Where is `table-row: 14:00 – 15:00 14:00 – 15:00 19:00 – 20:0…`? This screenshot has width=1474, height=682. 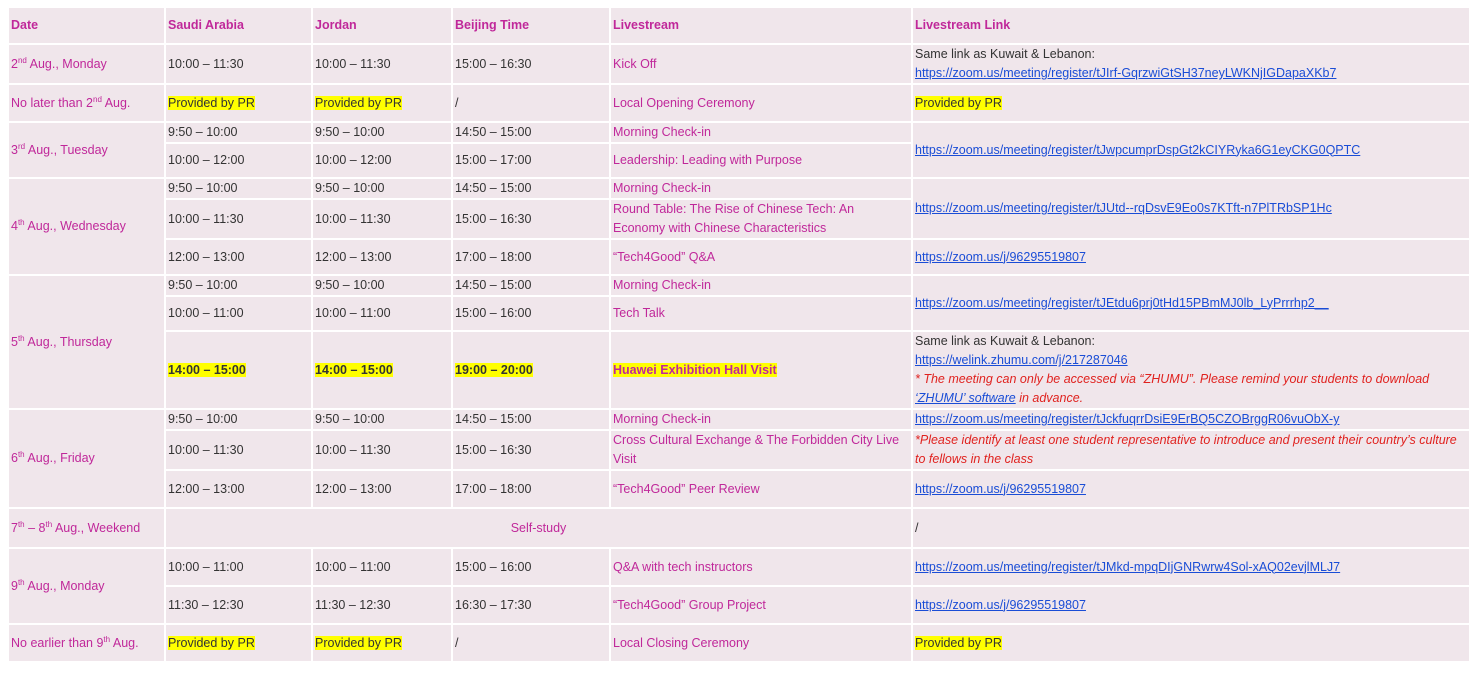 table-row: 14:00 – 15:00 14:00 – 15:00 19:00 – 20:0… is located at coordinates (739, 370).